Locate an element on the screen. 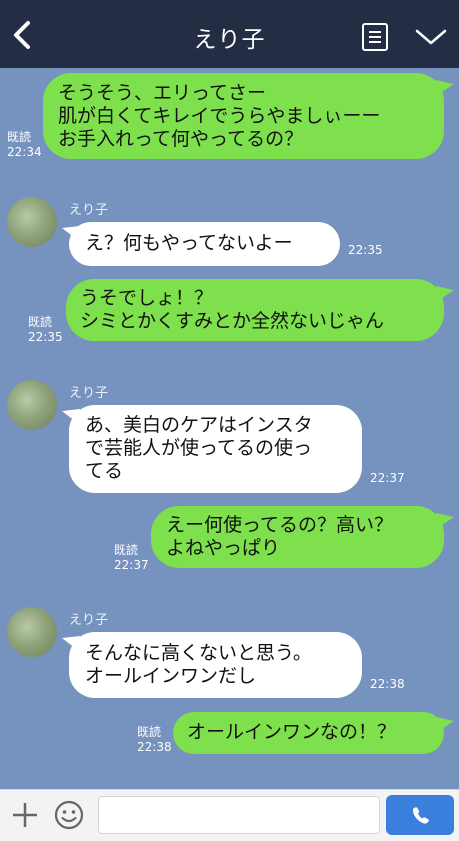 The width and height of the screenshot is (459, 841). message-input is located at coordinates (239, 815).